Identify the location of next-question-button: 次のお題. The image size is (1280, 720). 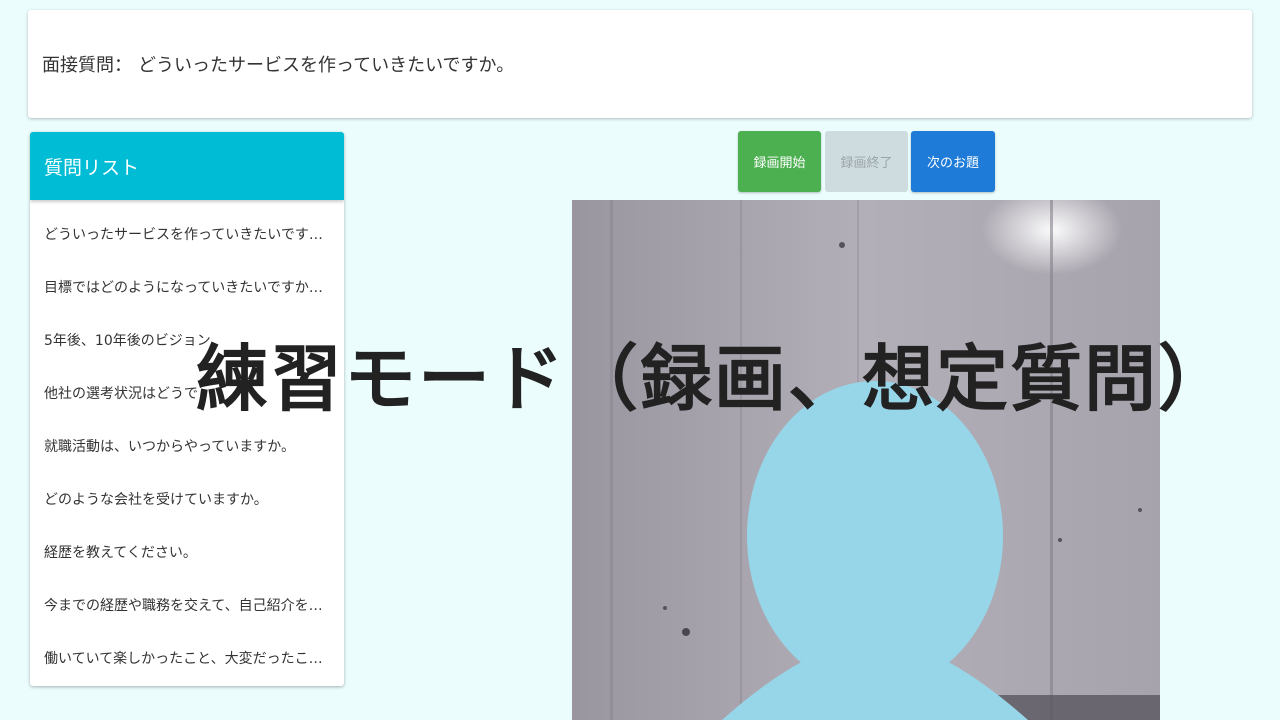
(953, 161).